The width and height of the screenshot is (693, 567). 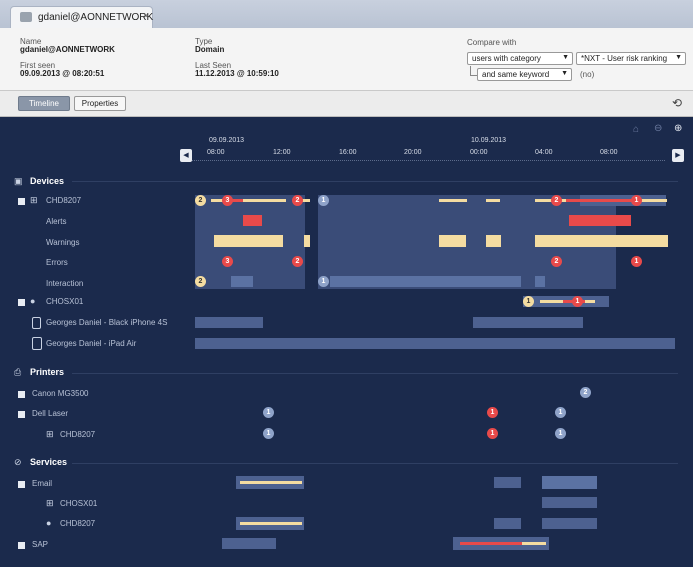 What do you see at coordinates (428, 155) in the screenshot?
I see `time-ruler` at bounding box center [428, 155].